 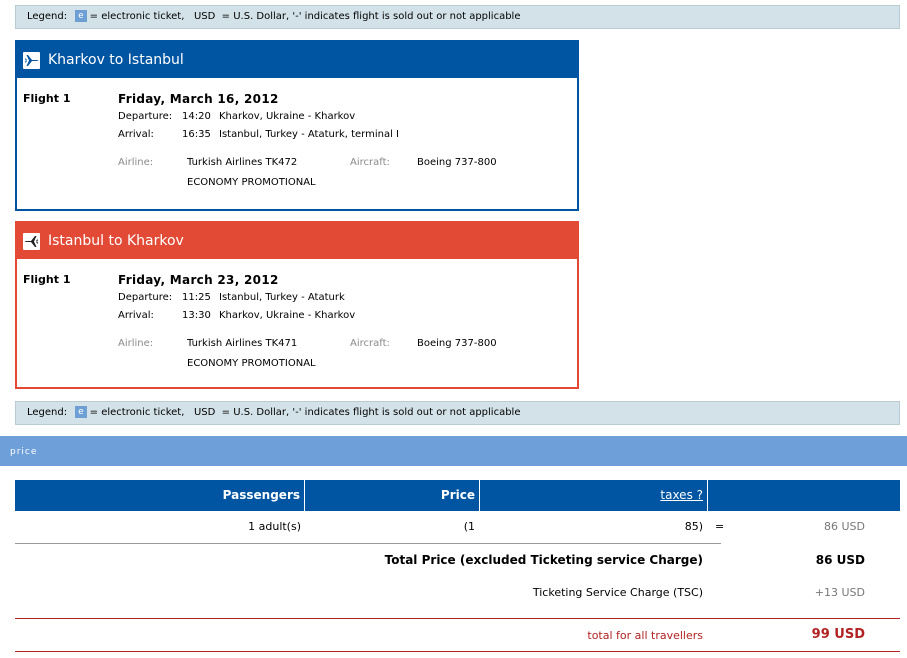 I want to click on grand-total-label: total for all travellers, so click(x=645, y=635).